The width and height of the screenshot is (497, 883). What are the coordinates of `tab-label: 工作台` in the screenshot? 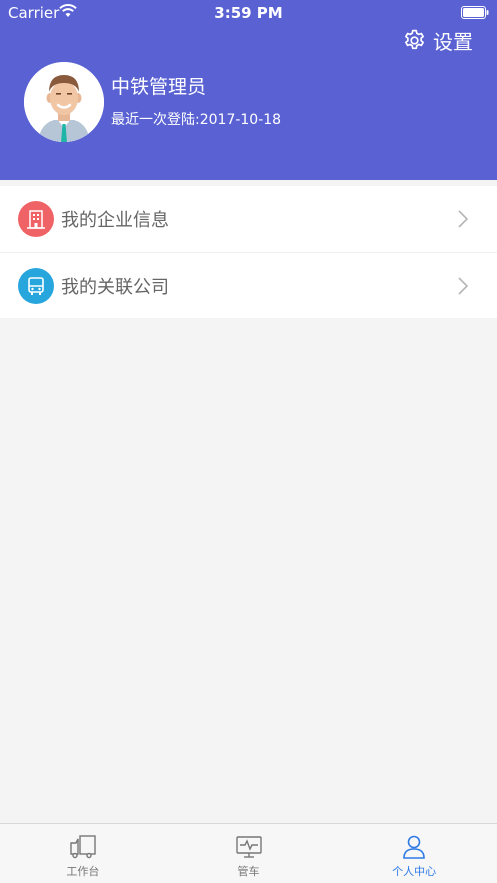 It's located at (83, 871).